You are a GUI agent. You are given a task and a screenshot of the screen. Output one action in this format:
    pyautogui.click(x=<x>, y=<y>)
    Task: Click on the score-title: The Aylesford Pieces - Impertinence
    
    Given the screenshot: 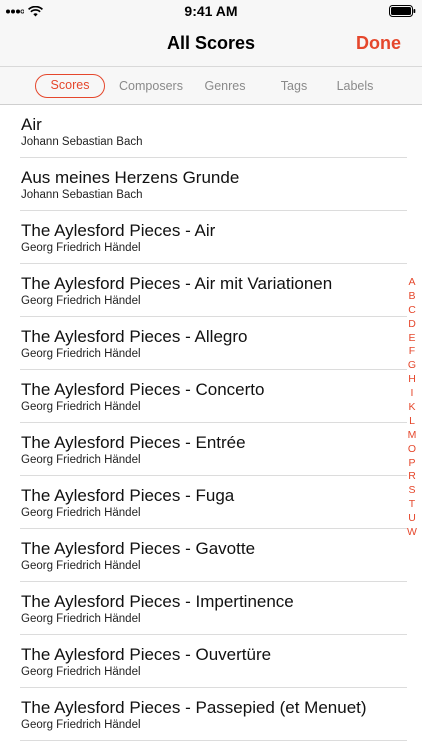 What is the action you would take?
    pyautogui.click(x=157, y=601)
    